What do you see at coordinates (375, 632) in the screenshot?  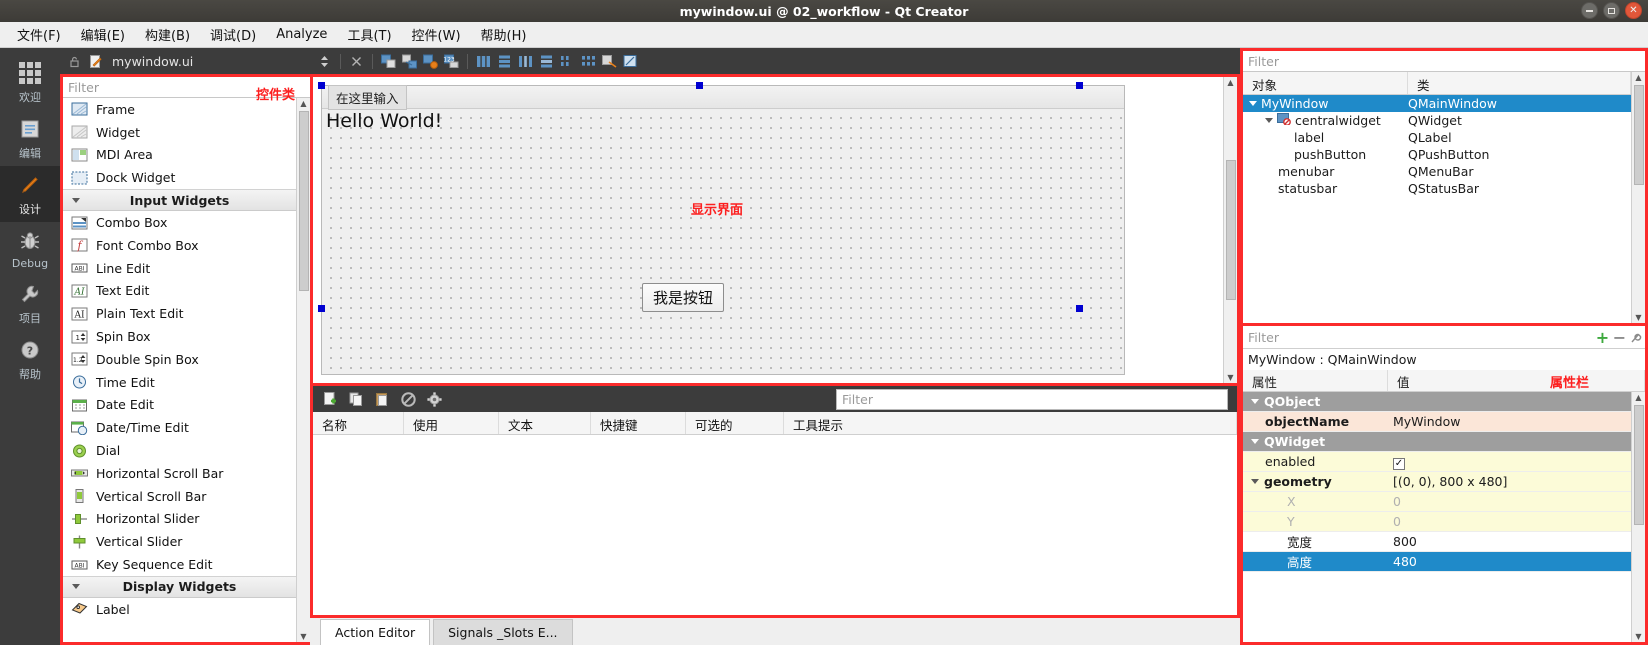 I see `tab-action-editor: Action Editor` at bounding box center [375, 632].